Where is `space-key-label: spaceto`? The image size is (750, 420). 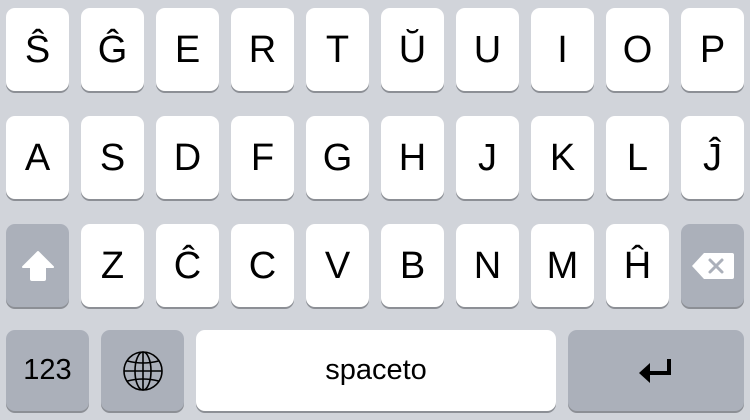 space-key-label: spaceto is located at coordinates (376, 370).